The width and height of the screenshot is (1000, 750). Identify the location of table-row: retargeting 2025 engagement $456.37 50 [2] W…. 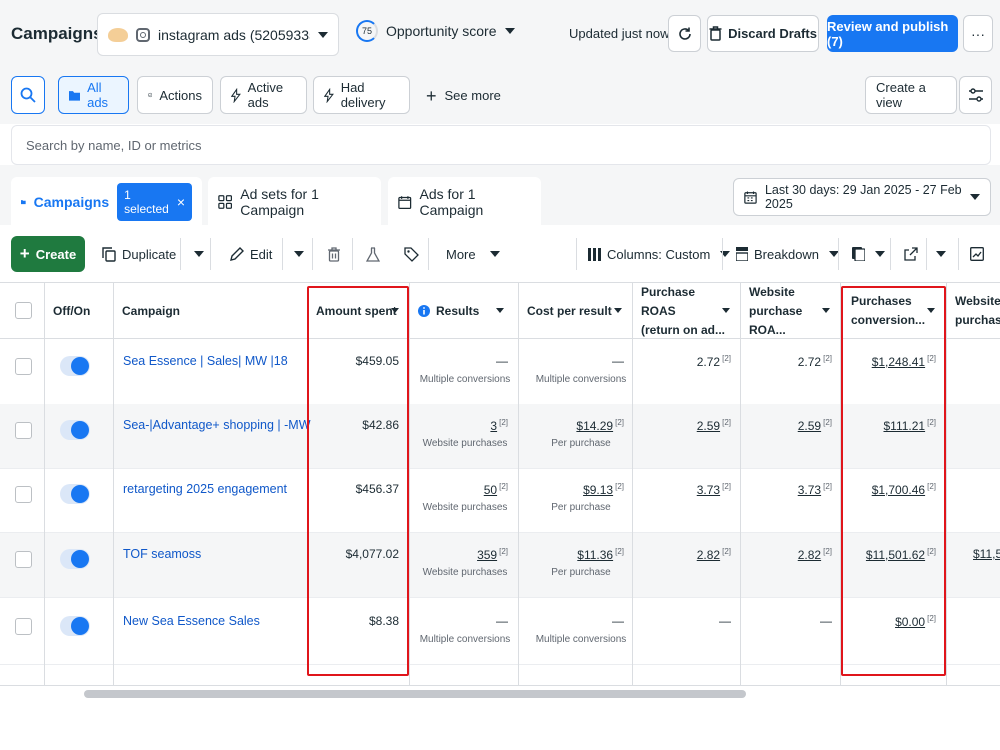
(500, 500).